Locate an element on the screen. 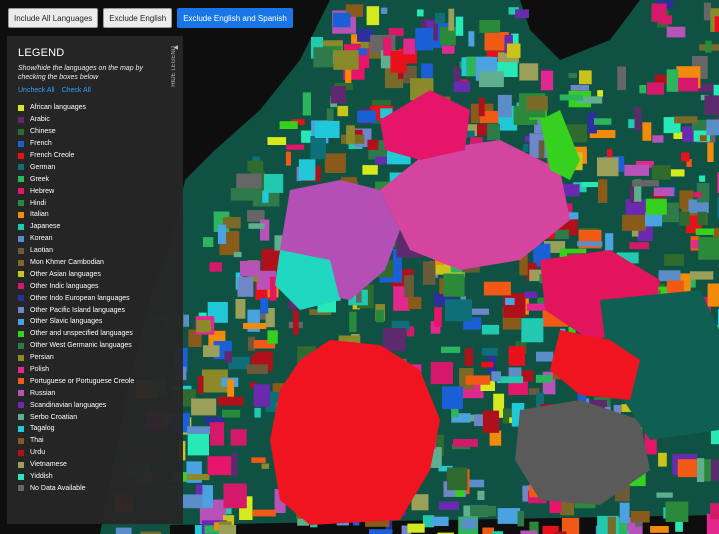 The image size is (719, 534). legend-item-label: Thai is located at coordinates (37, 441).